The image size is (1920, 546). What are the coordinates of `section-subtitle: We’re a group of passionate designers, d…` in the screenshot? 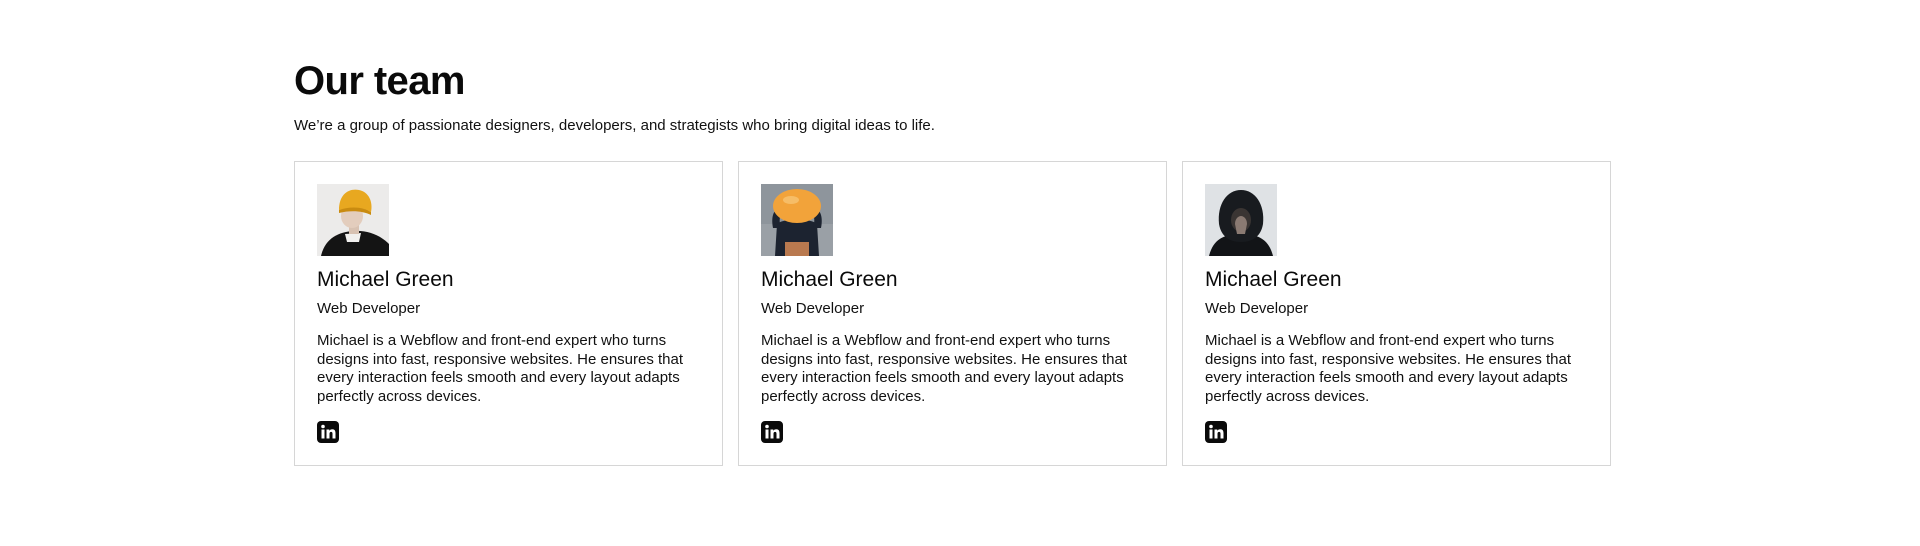 It's located at (614, 125).